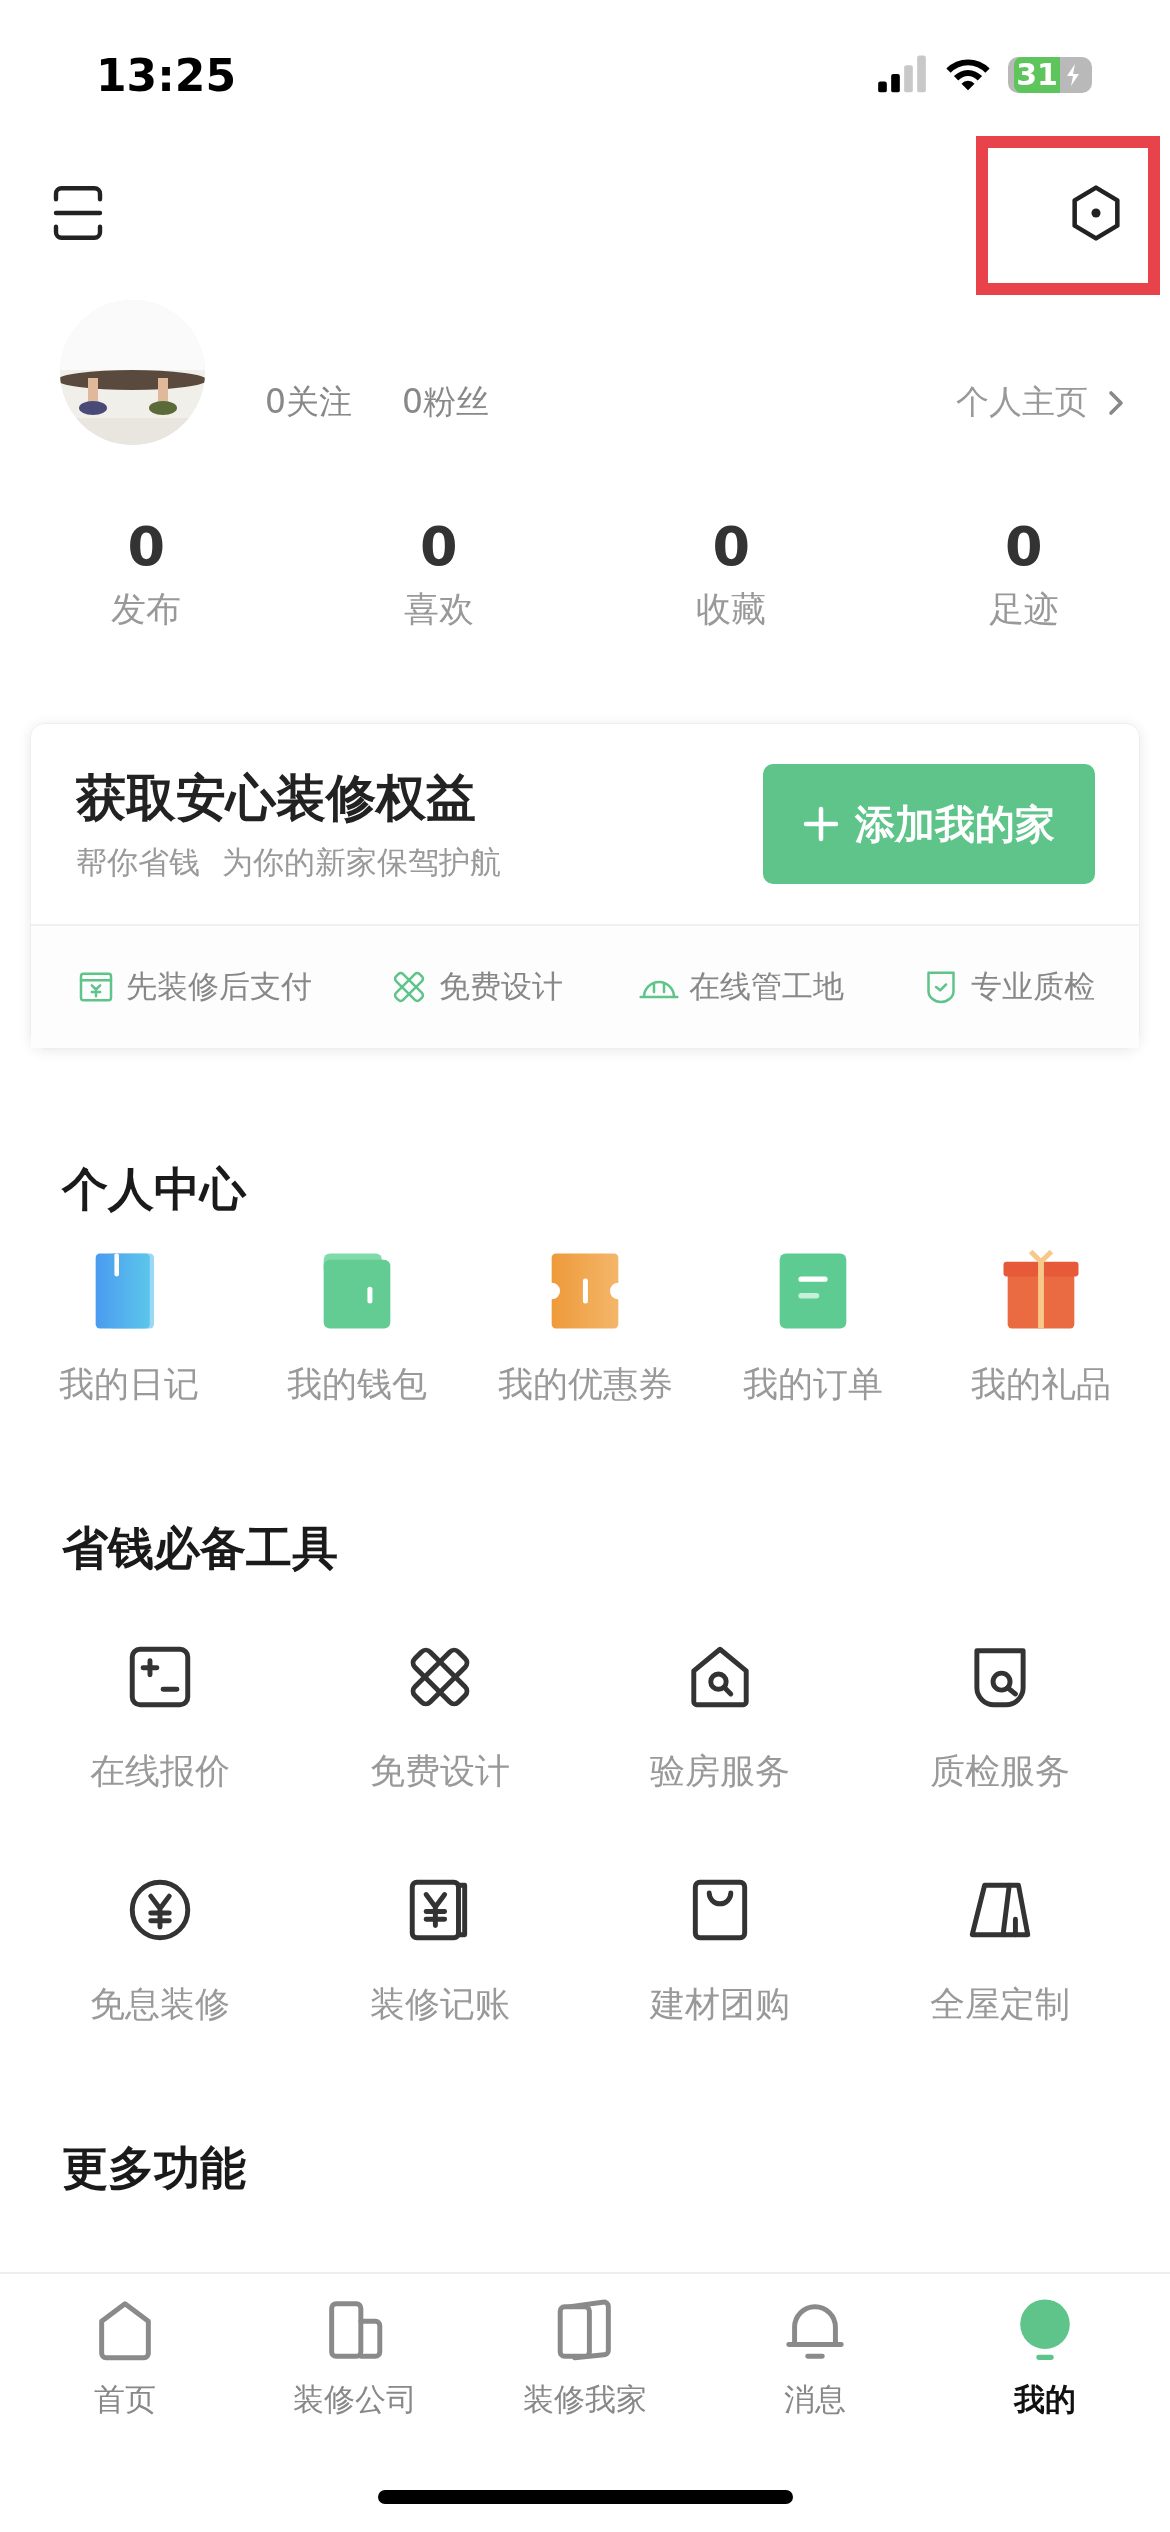  What do you see at coordinates (813, 1324) in the screenshot?
I see `menu-item: 我的订单` at bounding box center [813, 1324].